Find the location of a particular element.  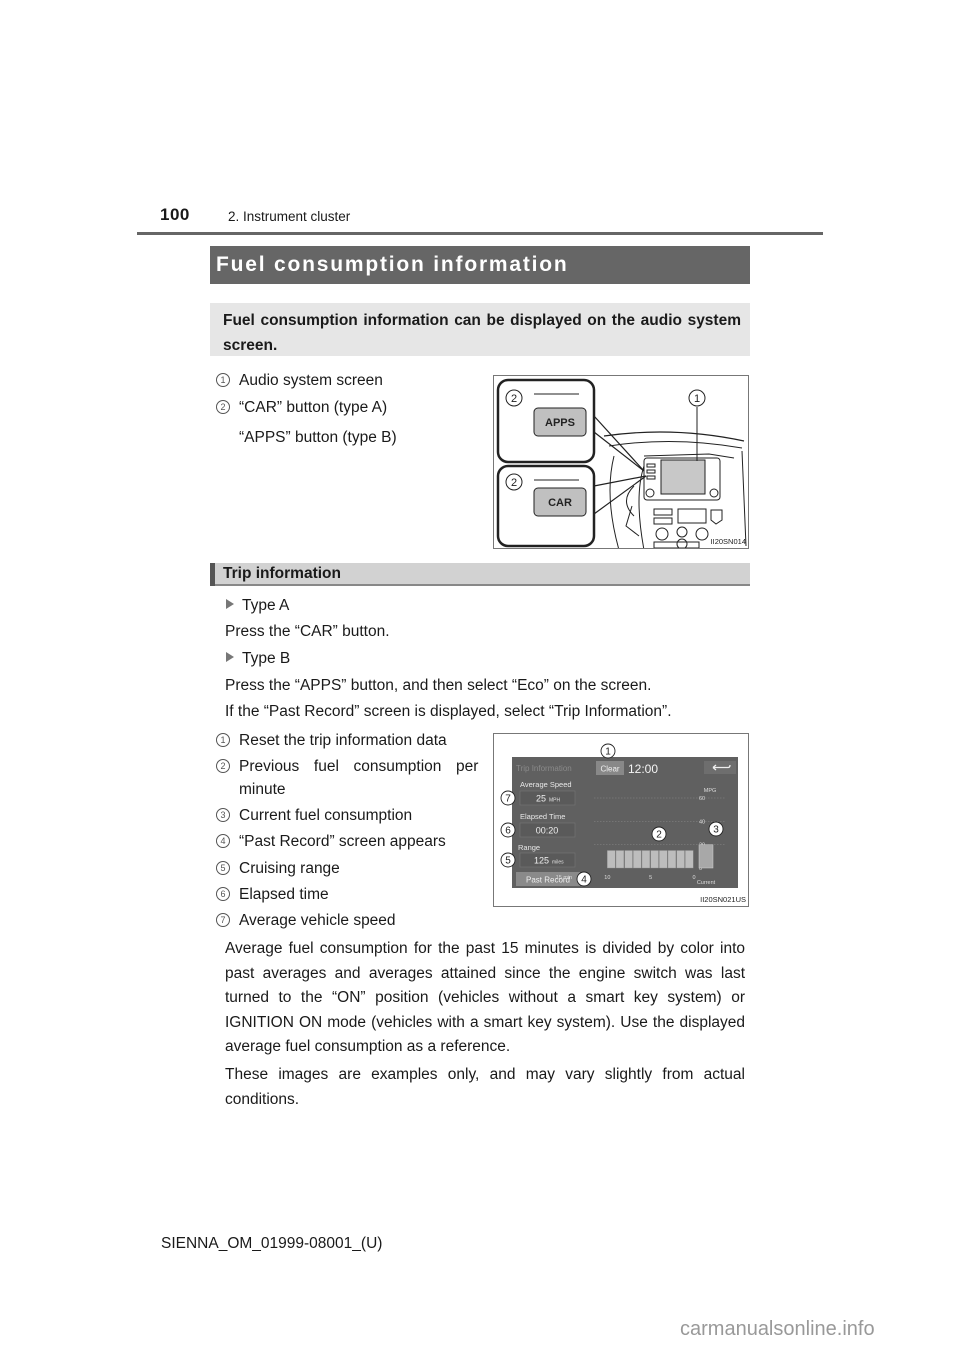

callout-number: 7 is located at coordinates (223, 920).